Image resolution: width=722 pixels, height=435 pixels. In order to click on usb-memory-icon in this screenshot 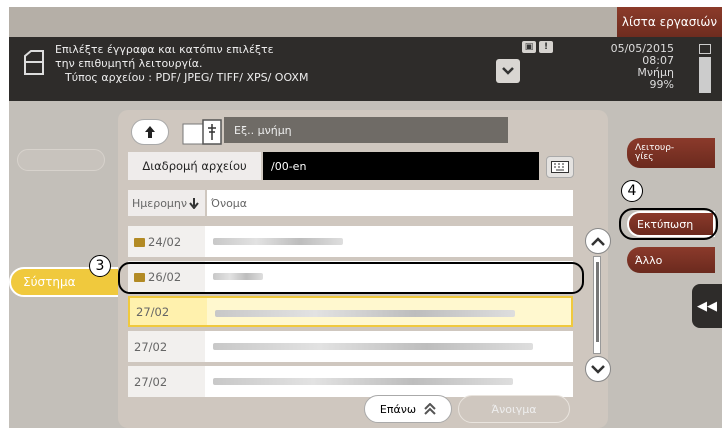, I will do `click(202, 132)`.